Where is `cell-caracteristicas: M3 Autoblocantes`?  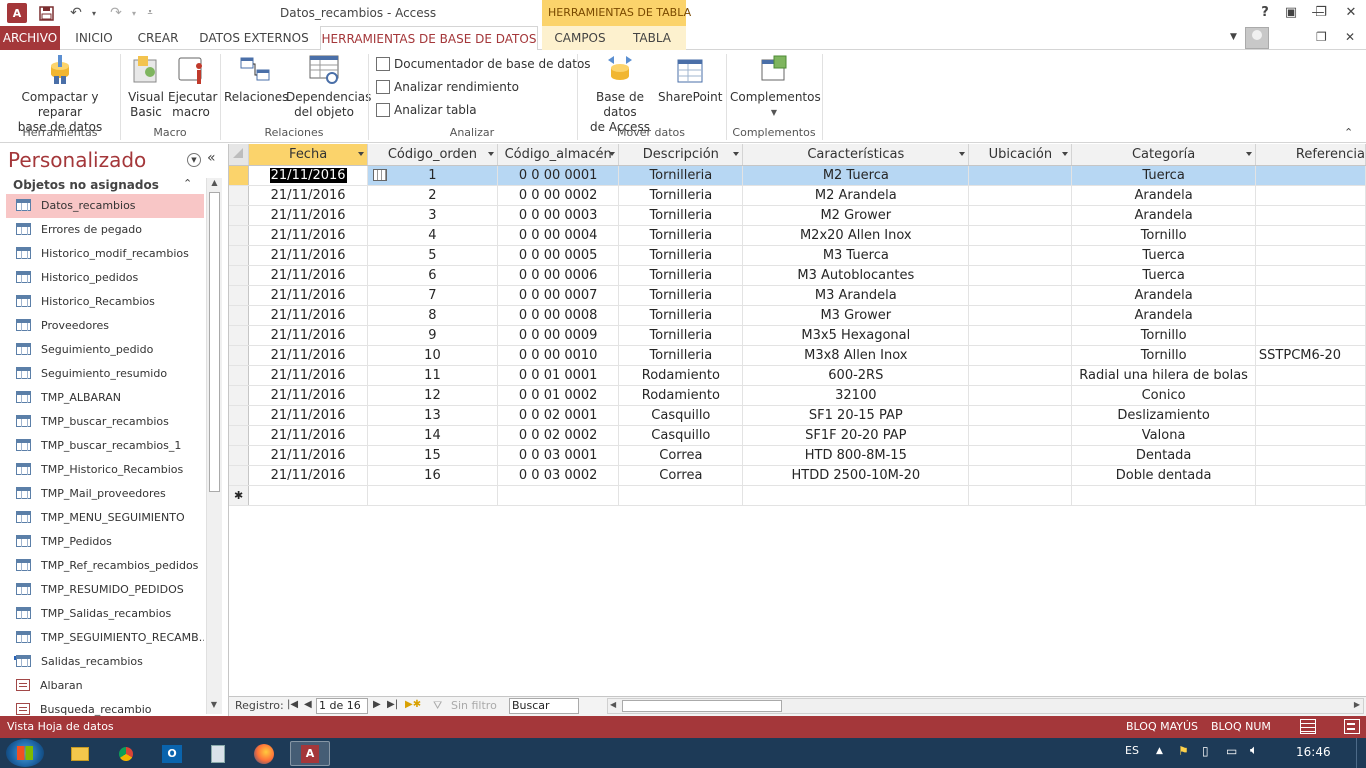 cell-caracteristicas: M3 Autoblocantes is located at coordinates (856, 275).